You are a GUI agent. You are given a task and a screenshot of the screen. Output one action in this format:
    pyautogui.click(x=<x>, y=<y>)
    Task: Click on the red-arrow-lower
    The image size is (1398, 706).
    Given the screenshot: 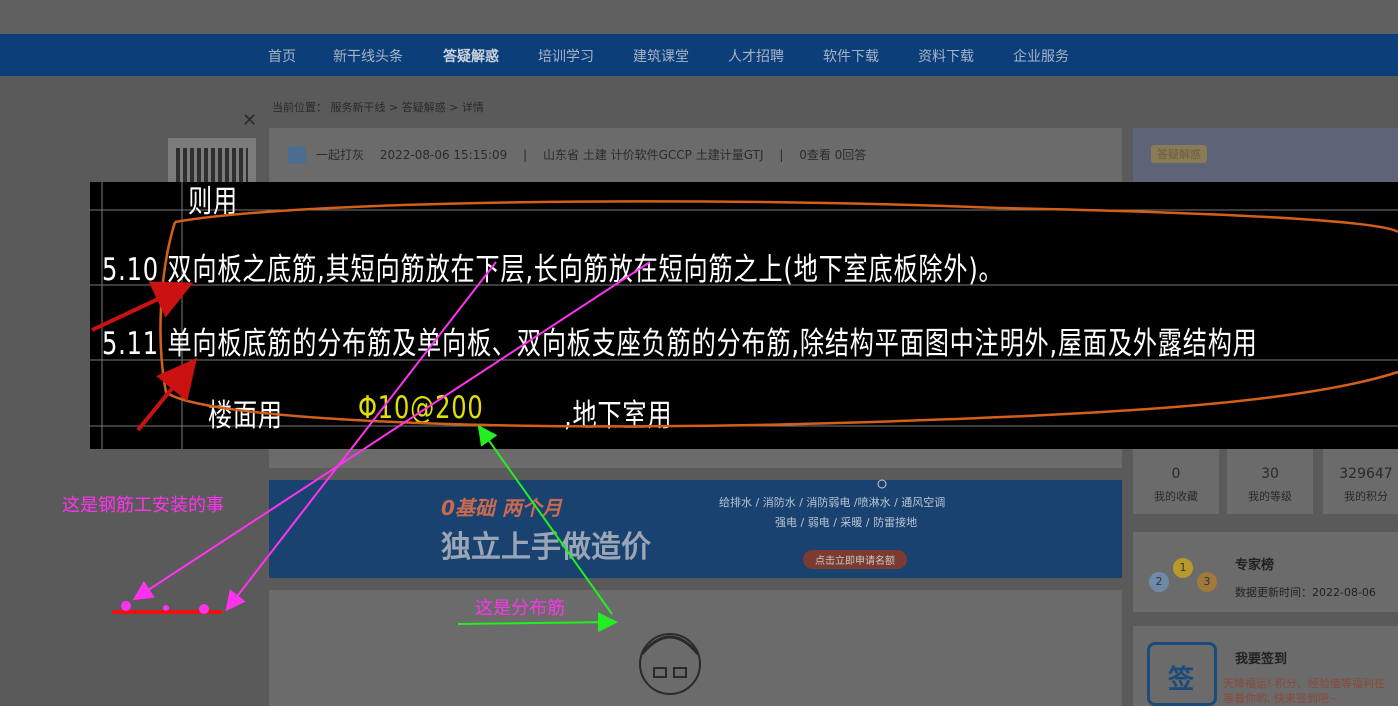 What is the action you would take?
    pyautogui.click(x=167, y=394)
    